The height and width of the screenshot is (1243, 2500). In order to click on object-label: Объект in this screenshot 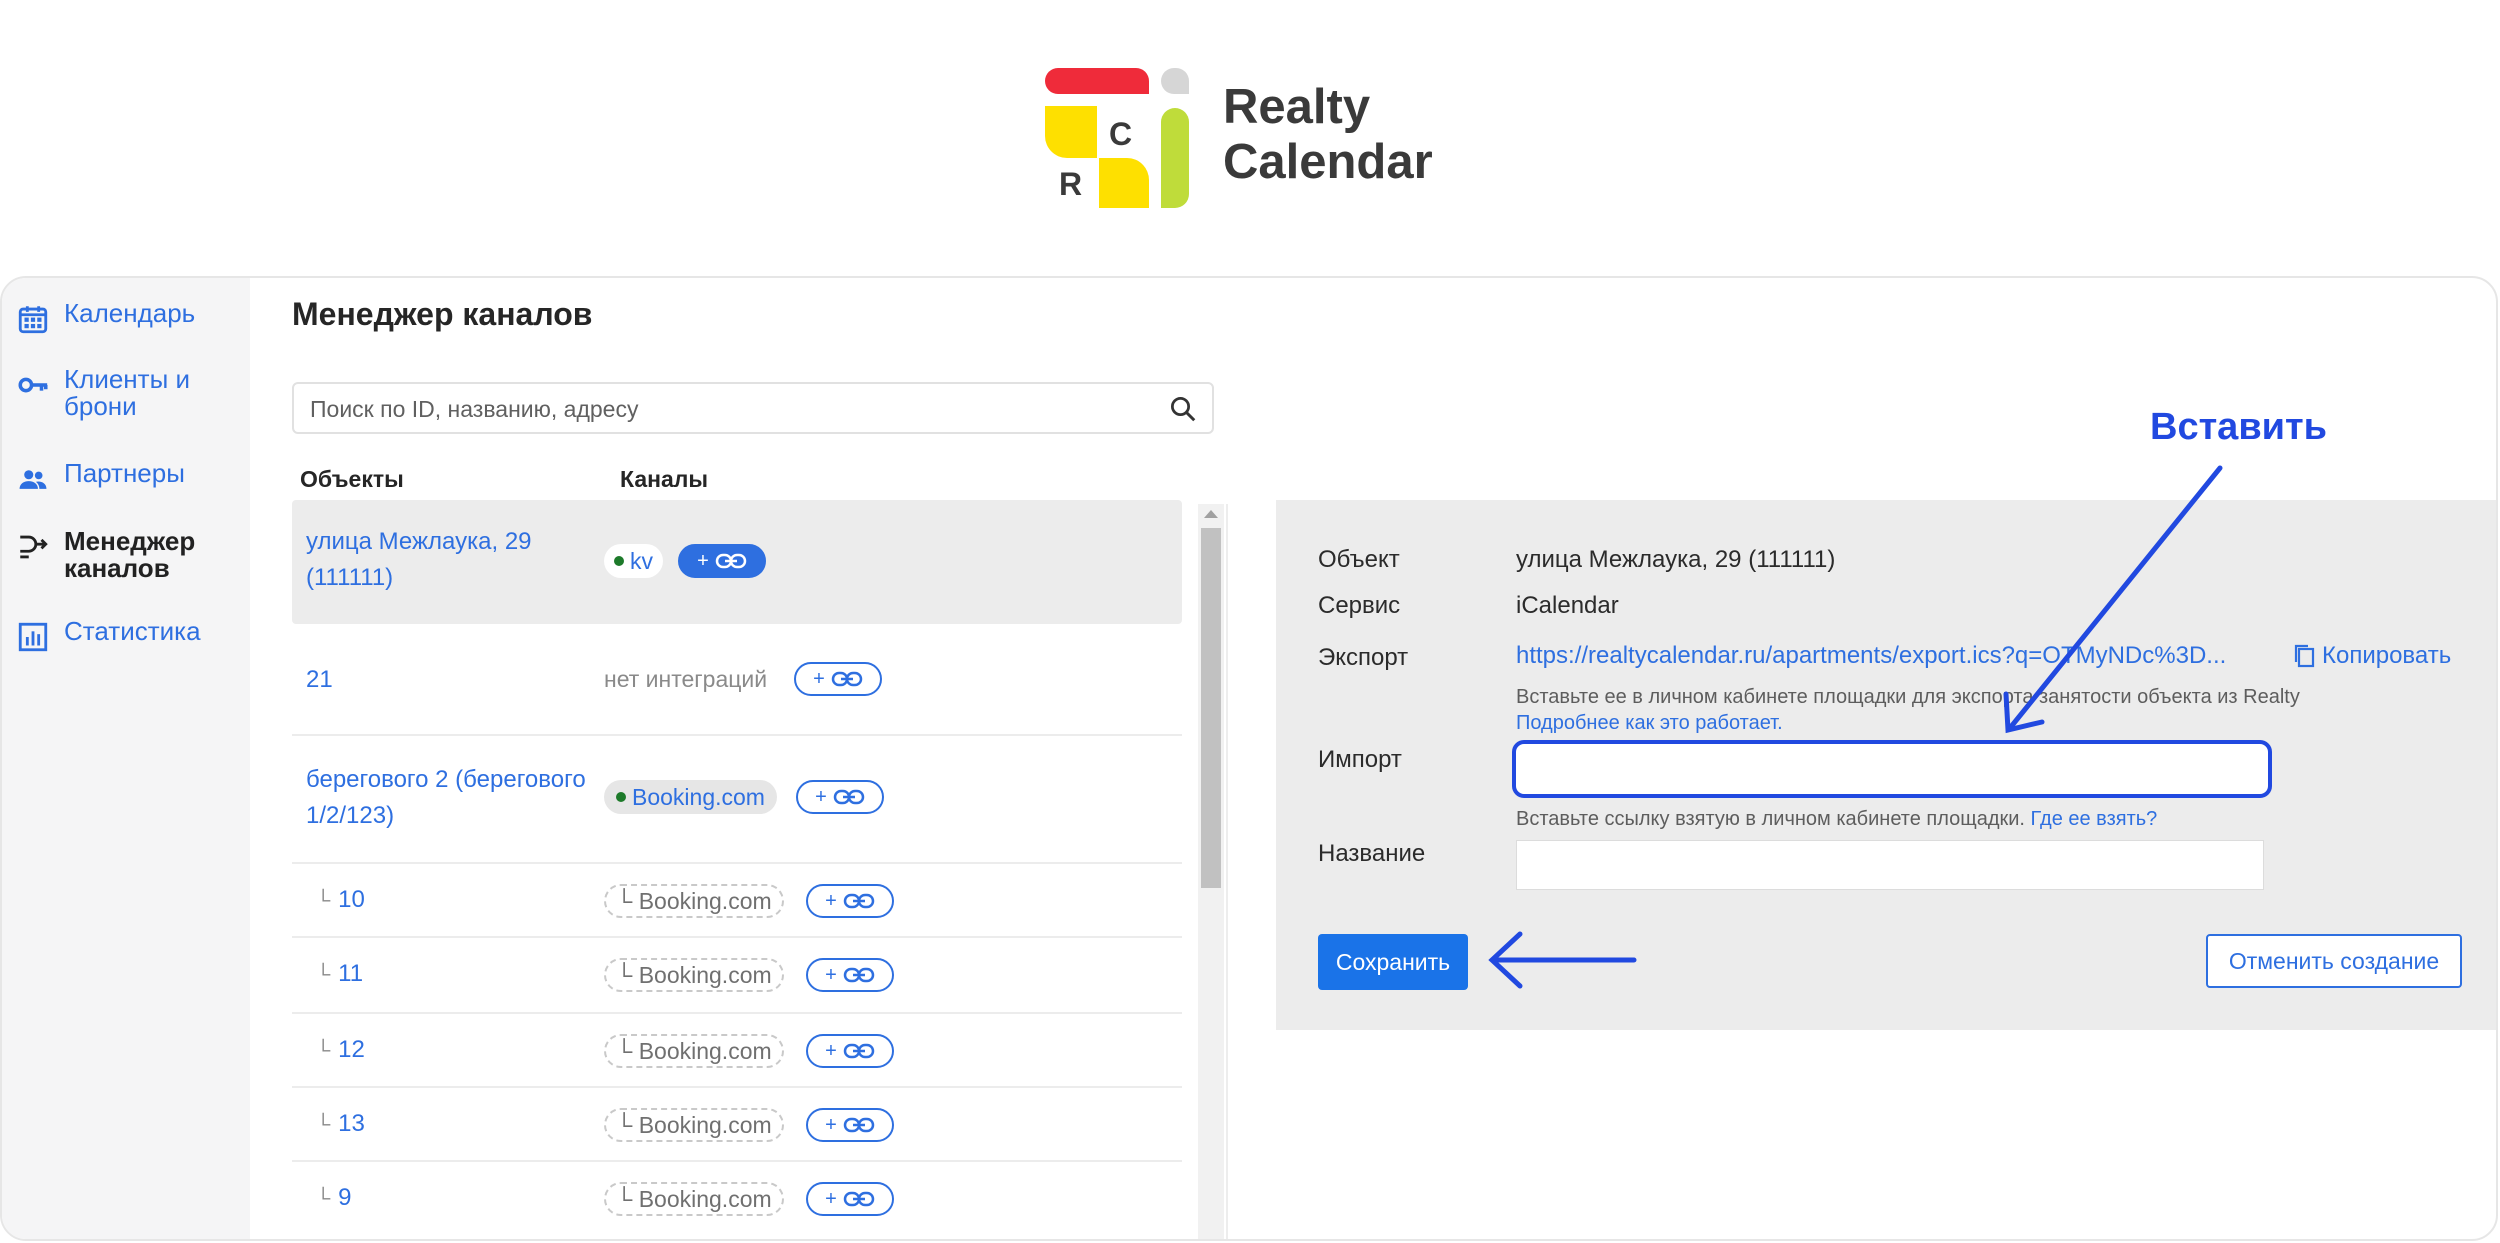, I will do `click(1359, 559)`.